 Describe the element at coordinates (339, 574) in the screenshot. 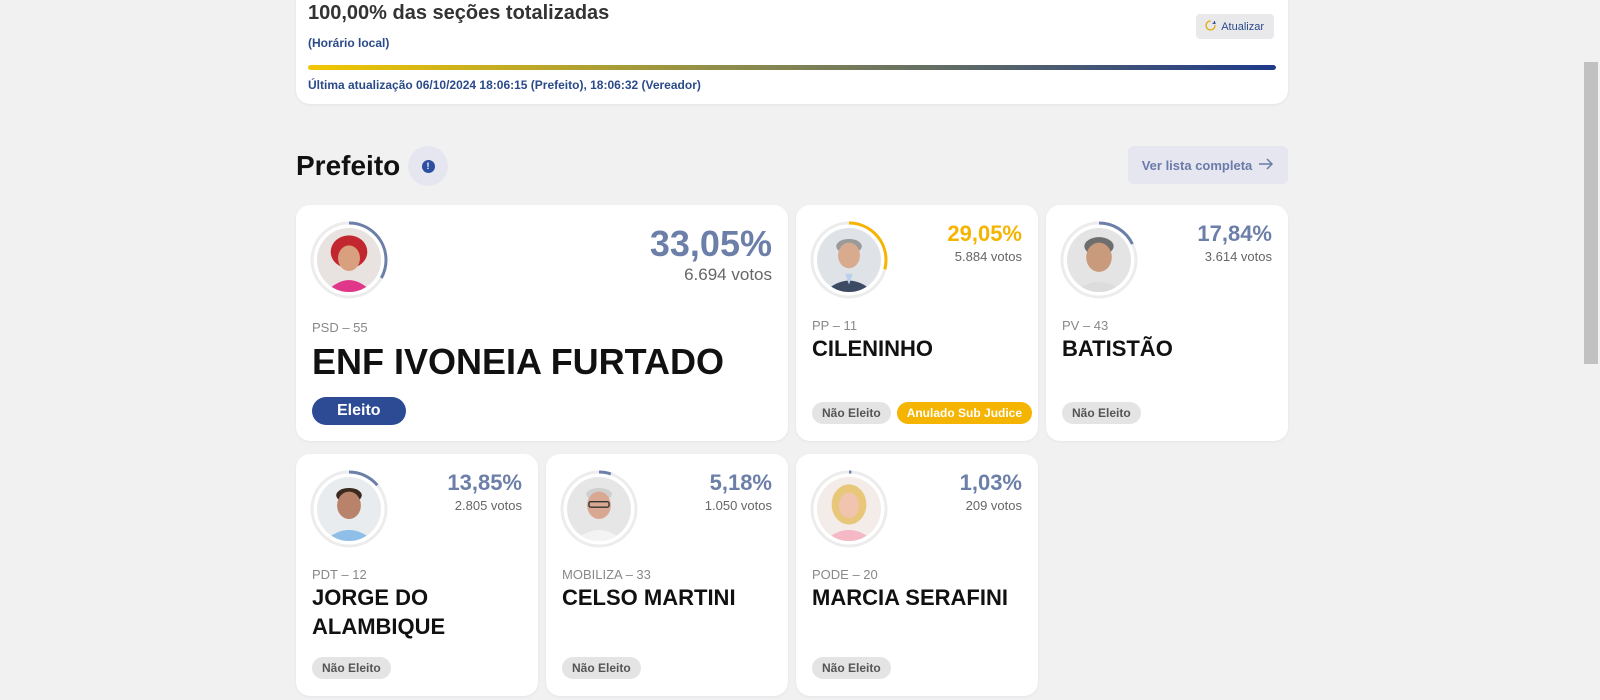

I see `party-number: PDT – 12` at that location.